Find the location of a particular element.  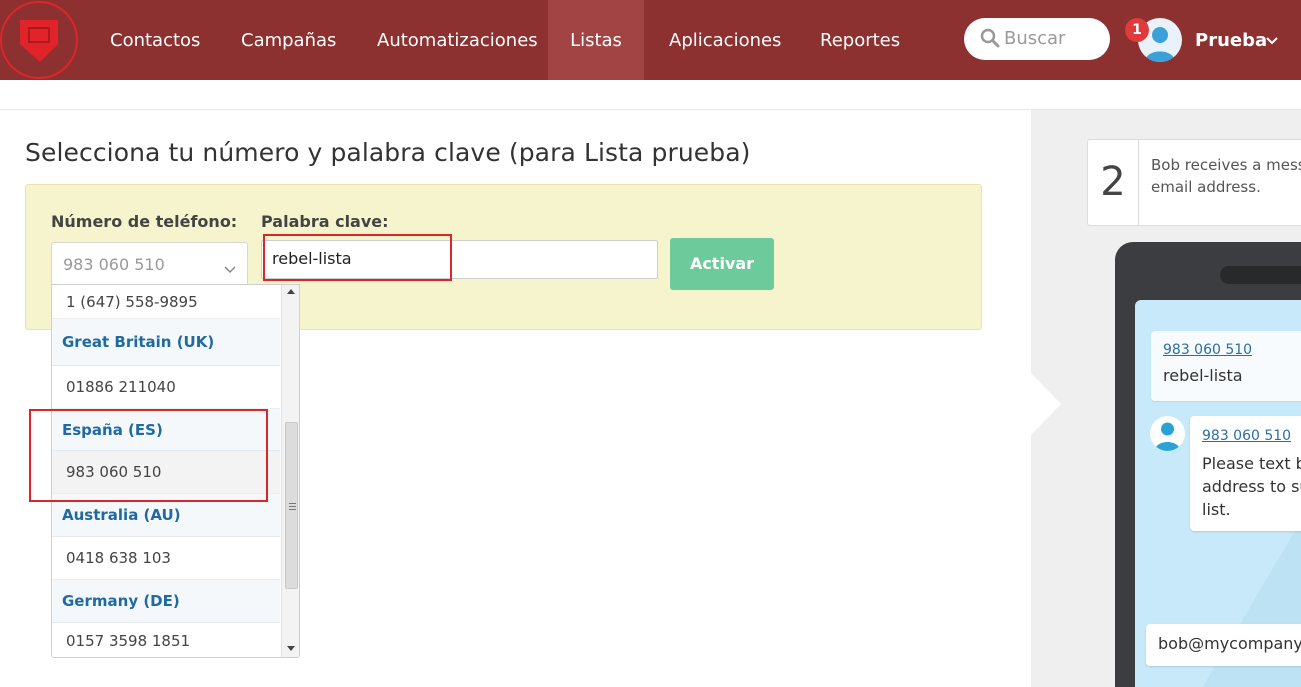

search-box: Buscar is located at coordinates (1037, 39).